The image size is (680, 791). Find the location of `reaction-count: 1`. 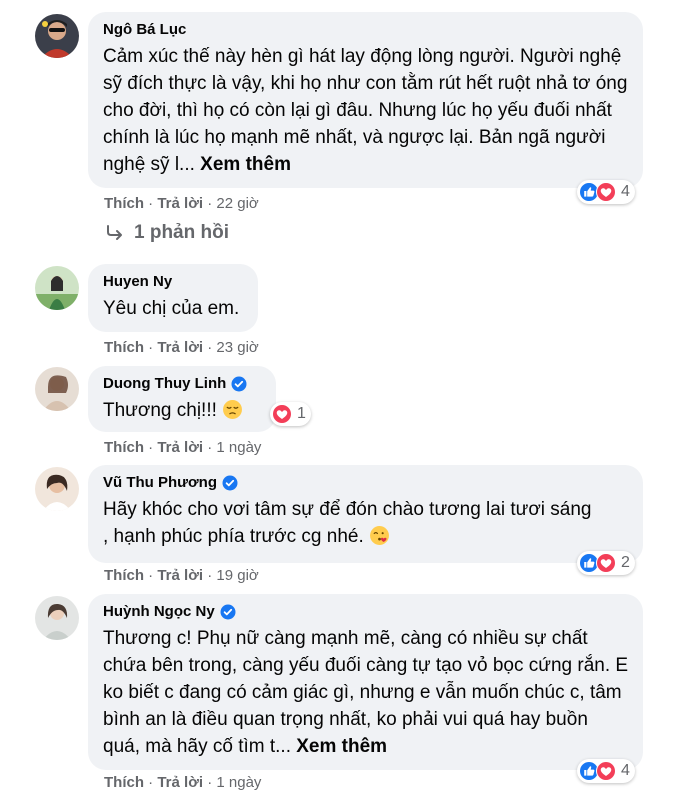

reaction-count: 1 is located at coordinates (301, 413).